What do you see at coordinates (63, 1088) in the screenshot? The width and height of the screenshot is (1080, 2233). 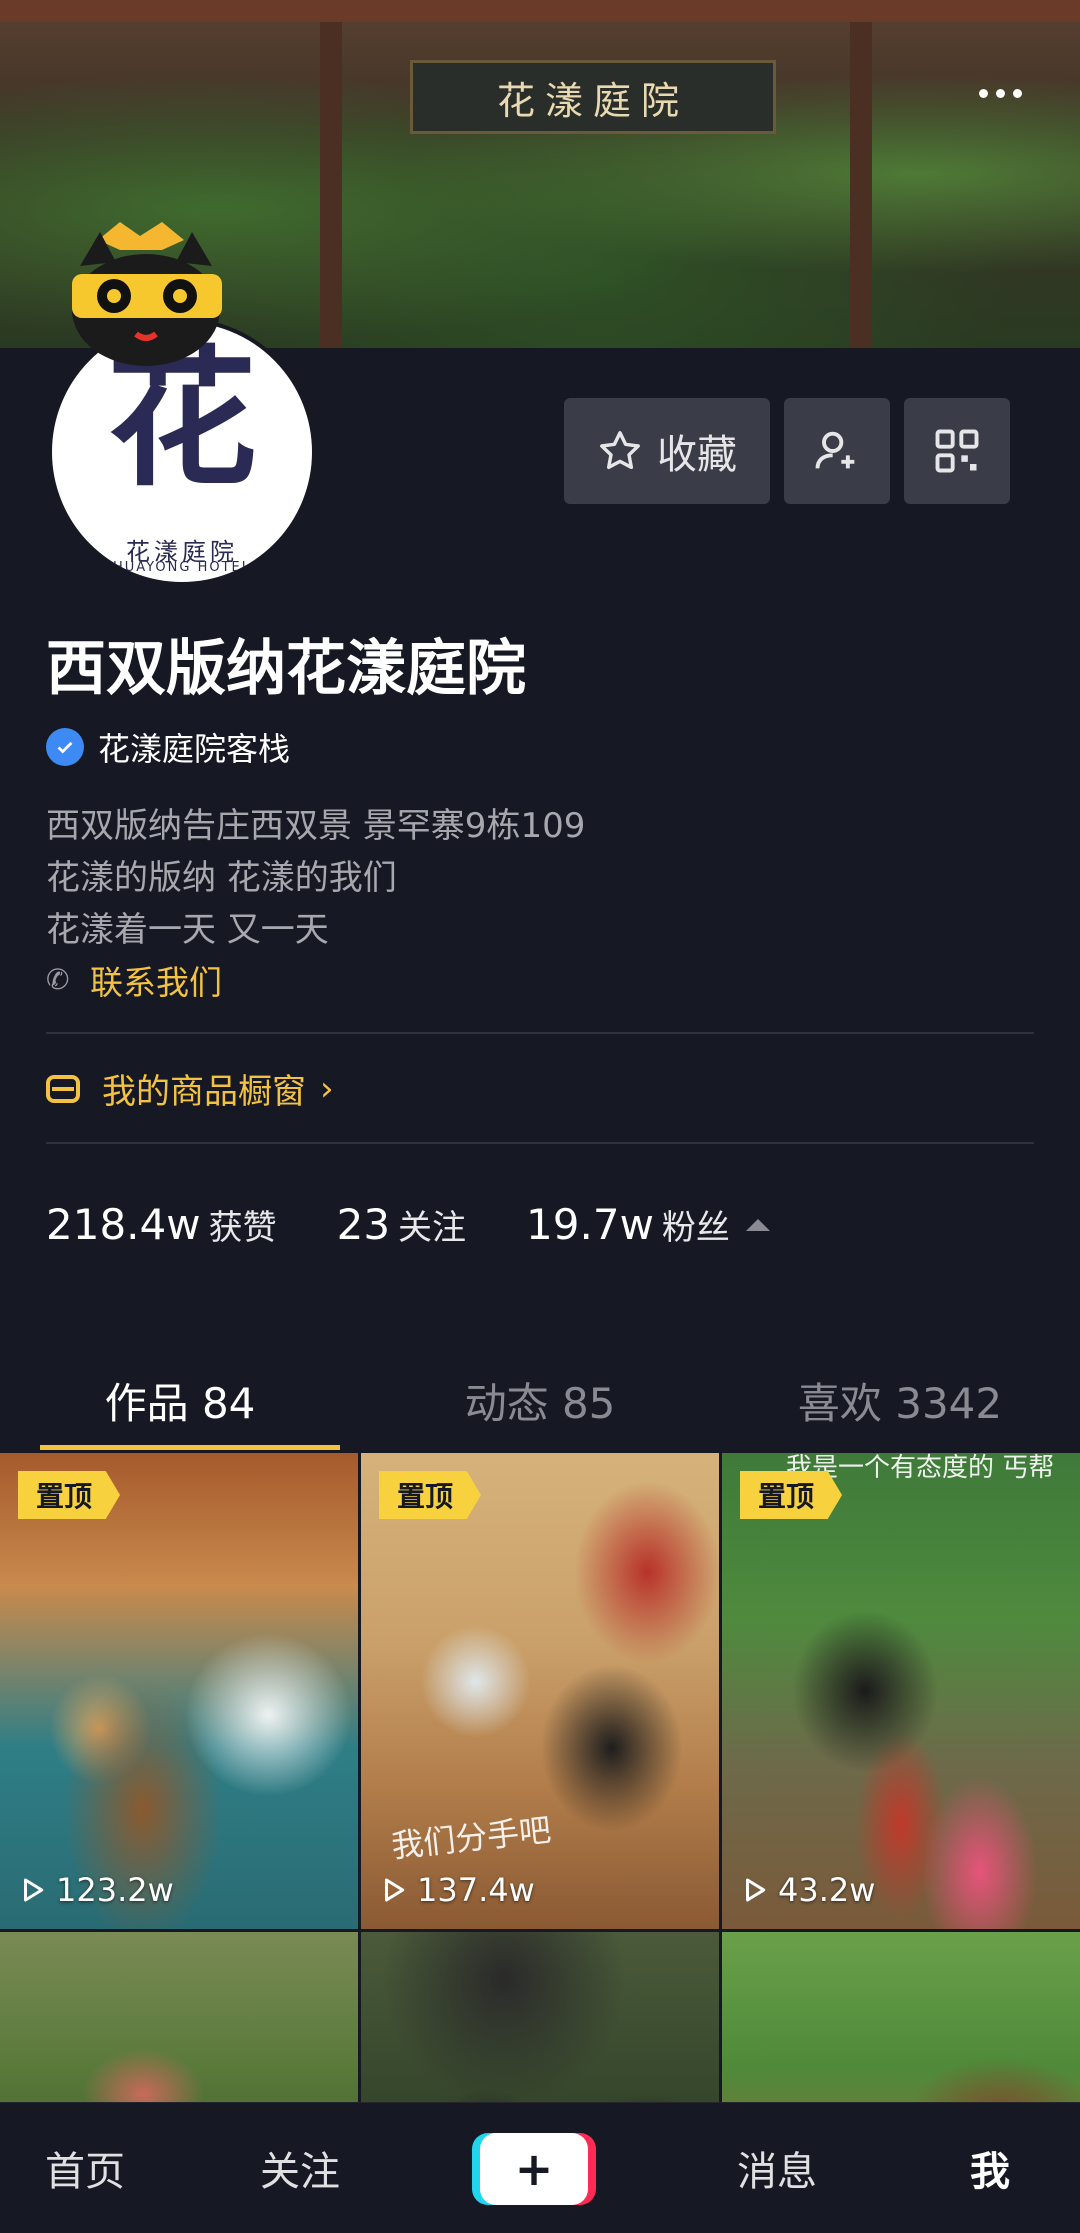 I see `shop-icon` at bounding box center [63, 1088].